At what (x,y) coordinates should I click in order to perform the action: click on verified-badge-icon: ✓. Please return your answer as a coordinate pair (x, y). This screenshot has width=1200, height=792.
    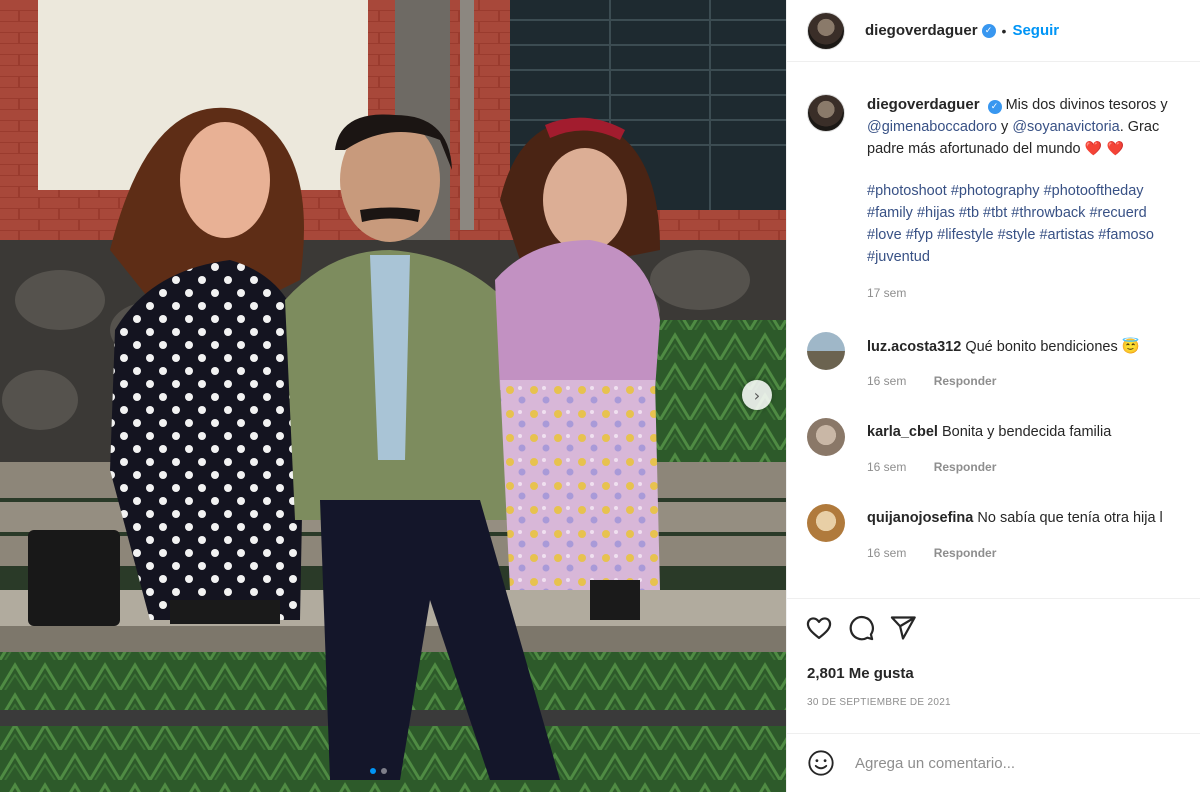
    Looking at the image, I should click on (988, 30).